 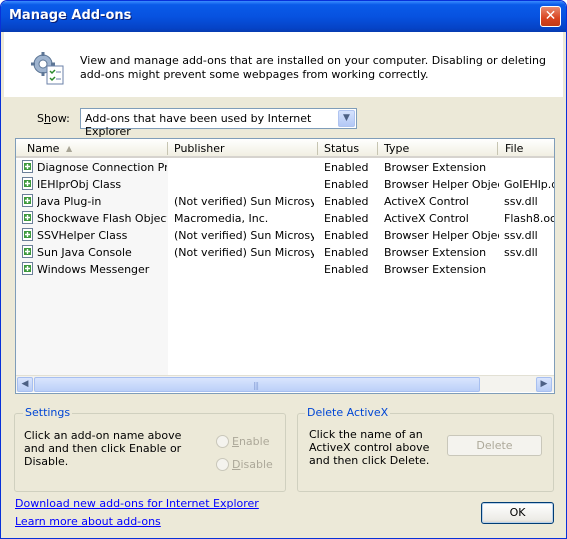 I want to click on column-header-file: File, so click(x=514, y=149).